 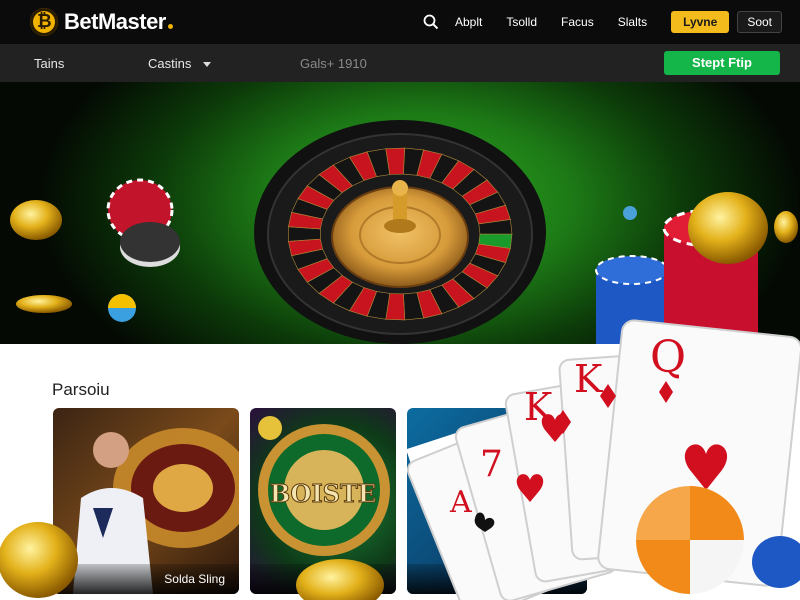 What do you see at coordinates (49, 63) in the screenshot?
I see `category-tab-tains: Tains` at bounding box center [49, 63].